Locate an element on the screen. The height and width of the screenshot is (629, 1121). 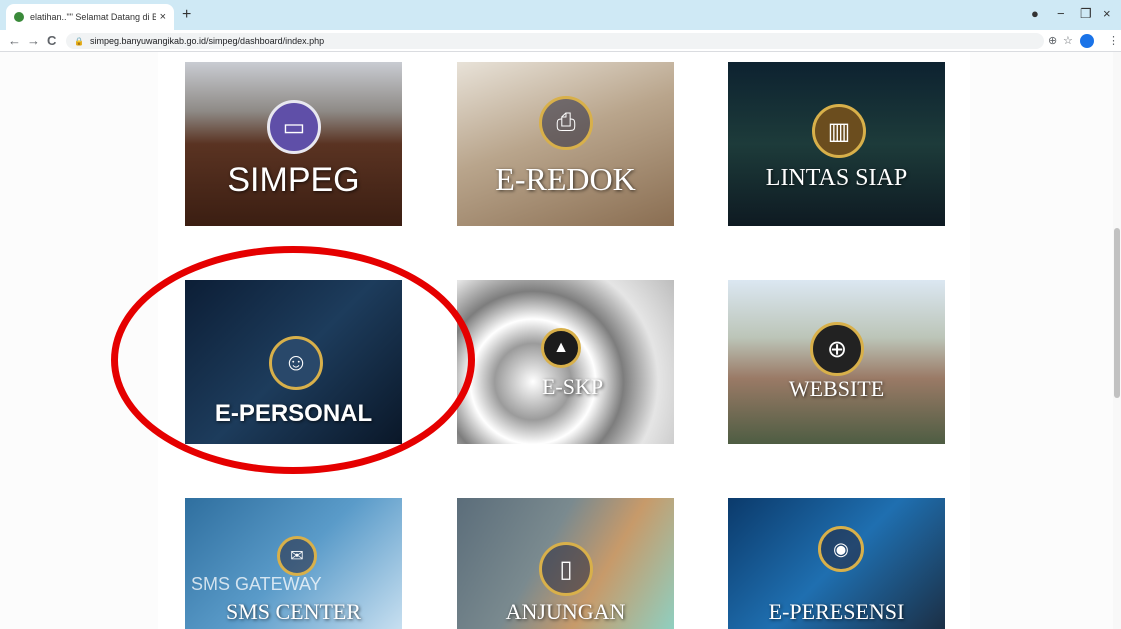
close-window-button: × is located at coordinates (1107, 13).